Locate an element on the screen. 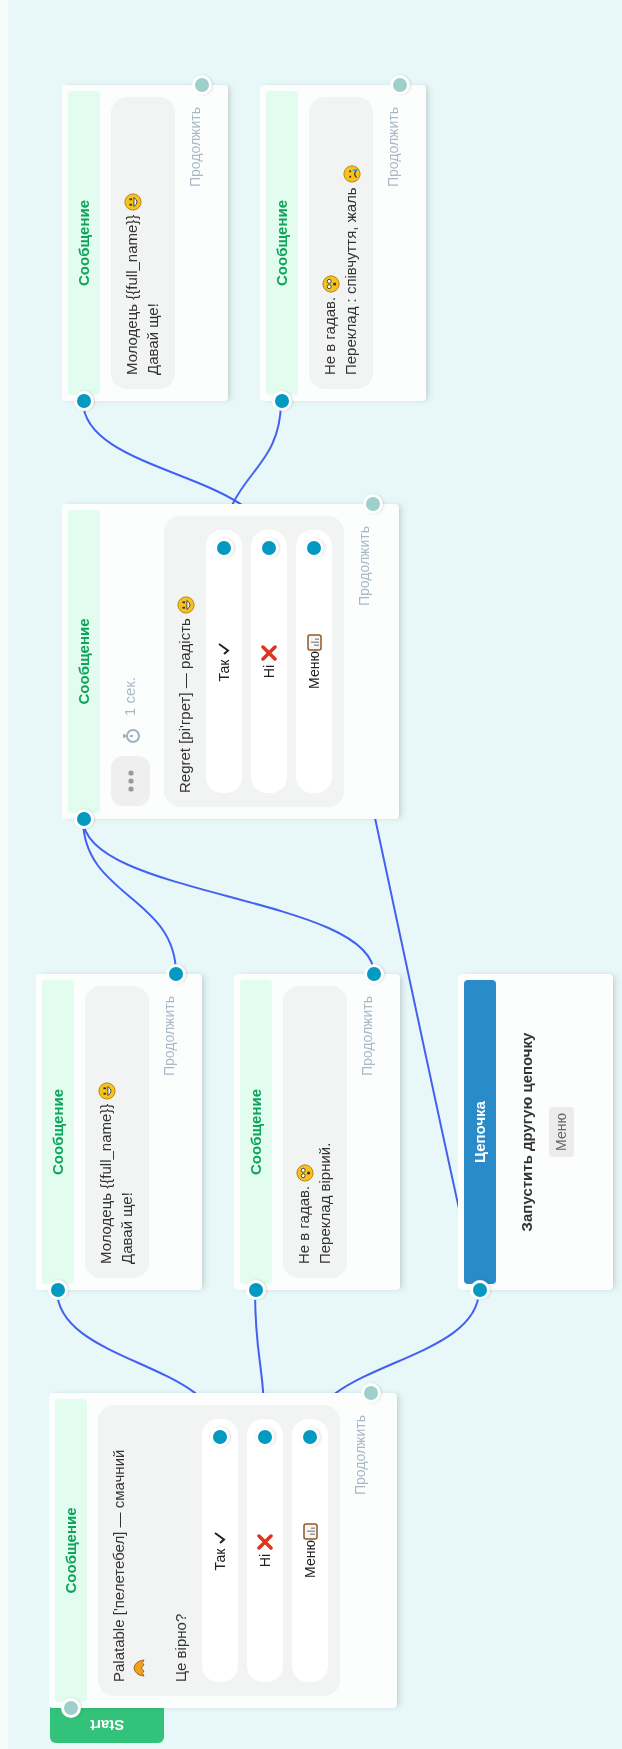  message-text: Palatable ['пелетебел] — смачний is located at coordinates (129, 1557).